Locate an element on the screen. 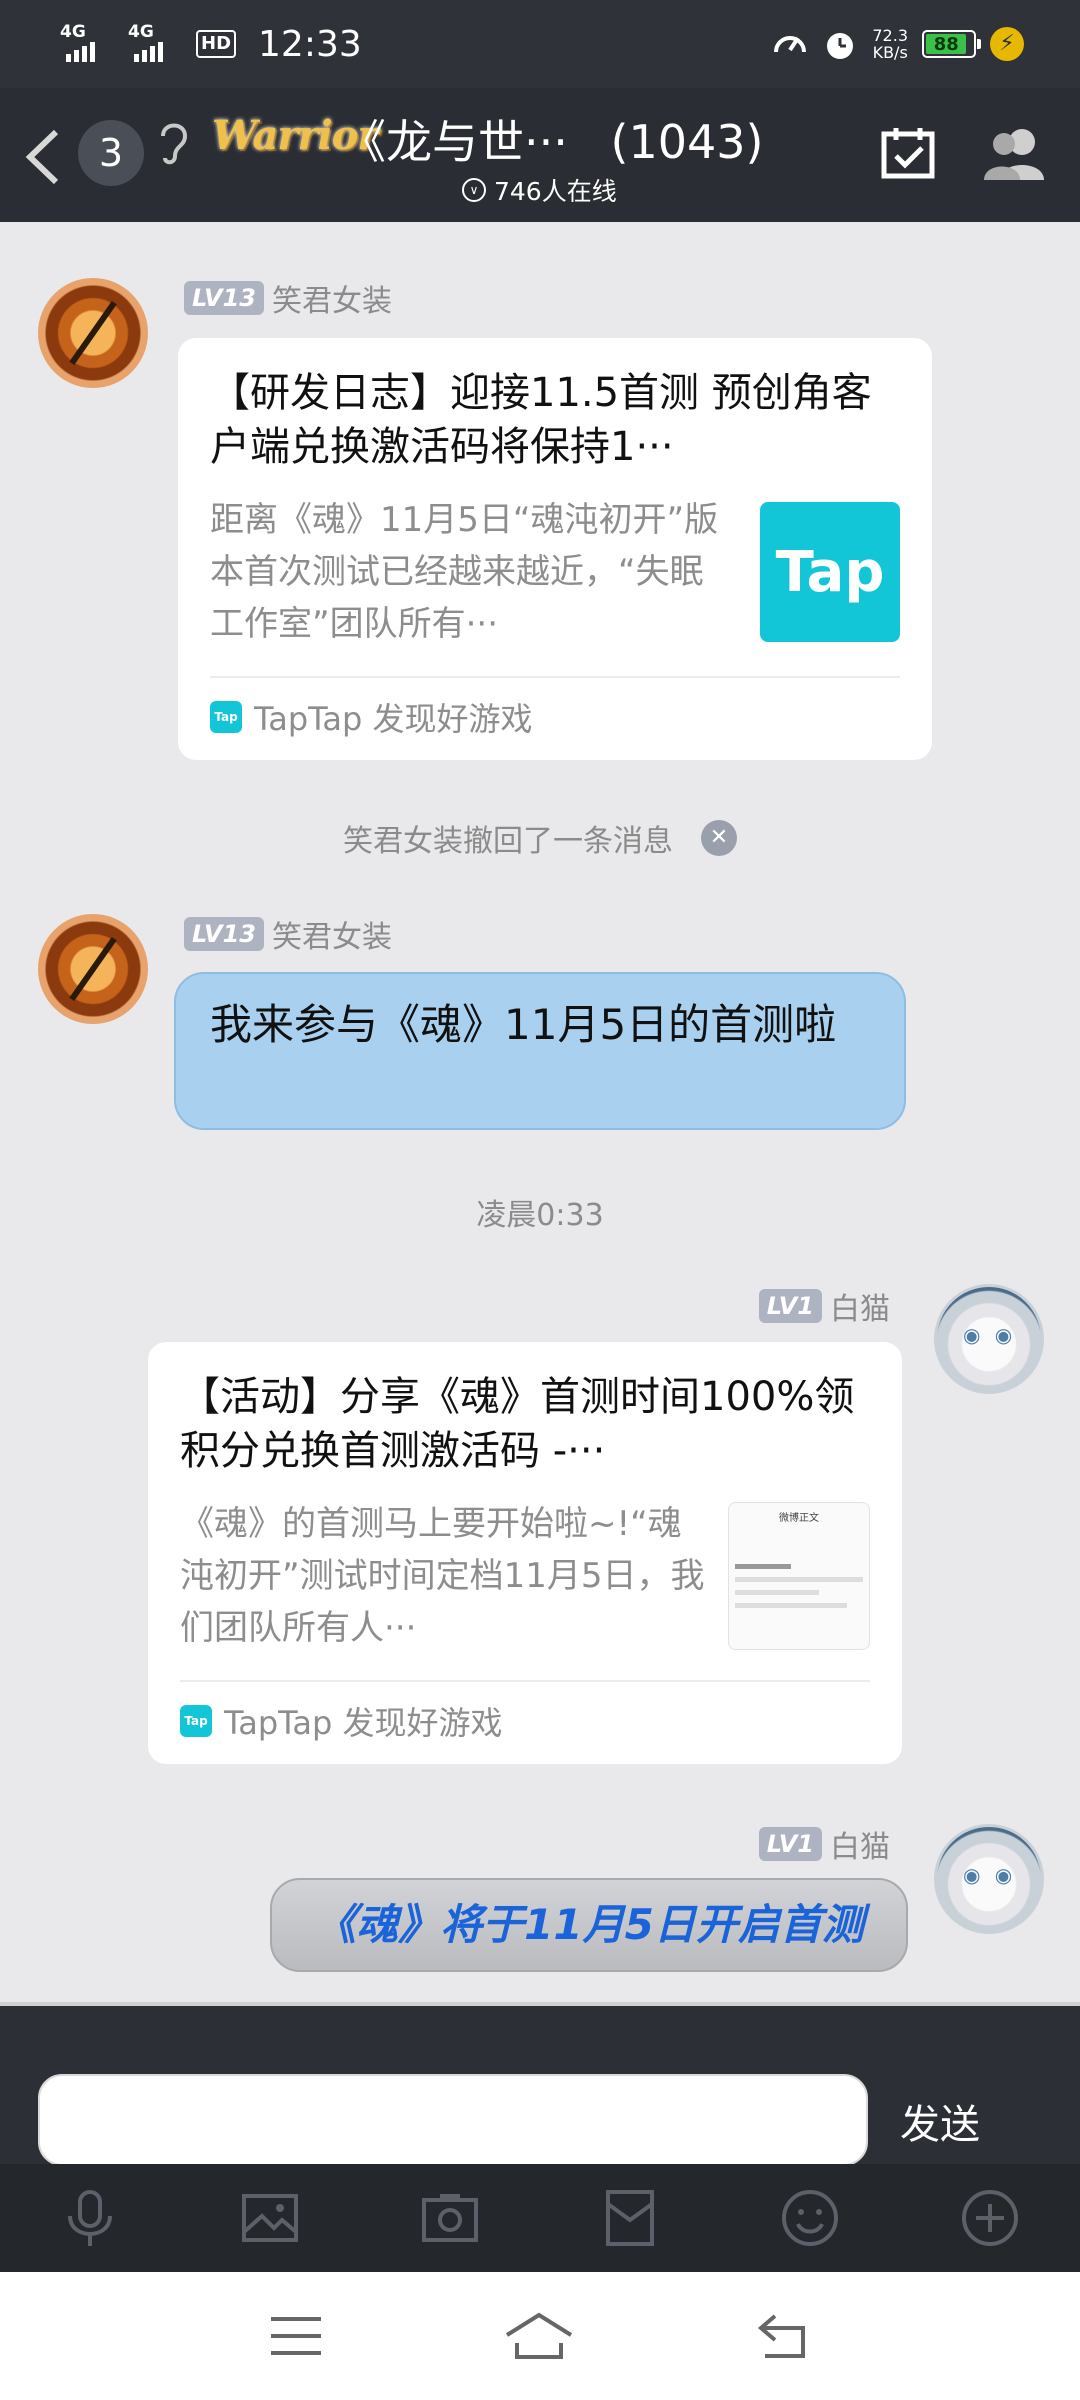 The height and width of the screenshot is (2400, 1080). timestamp: 凌晨0:33 is located at coordinates (540, 1215).